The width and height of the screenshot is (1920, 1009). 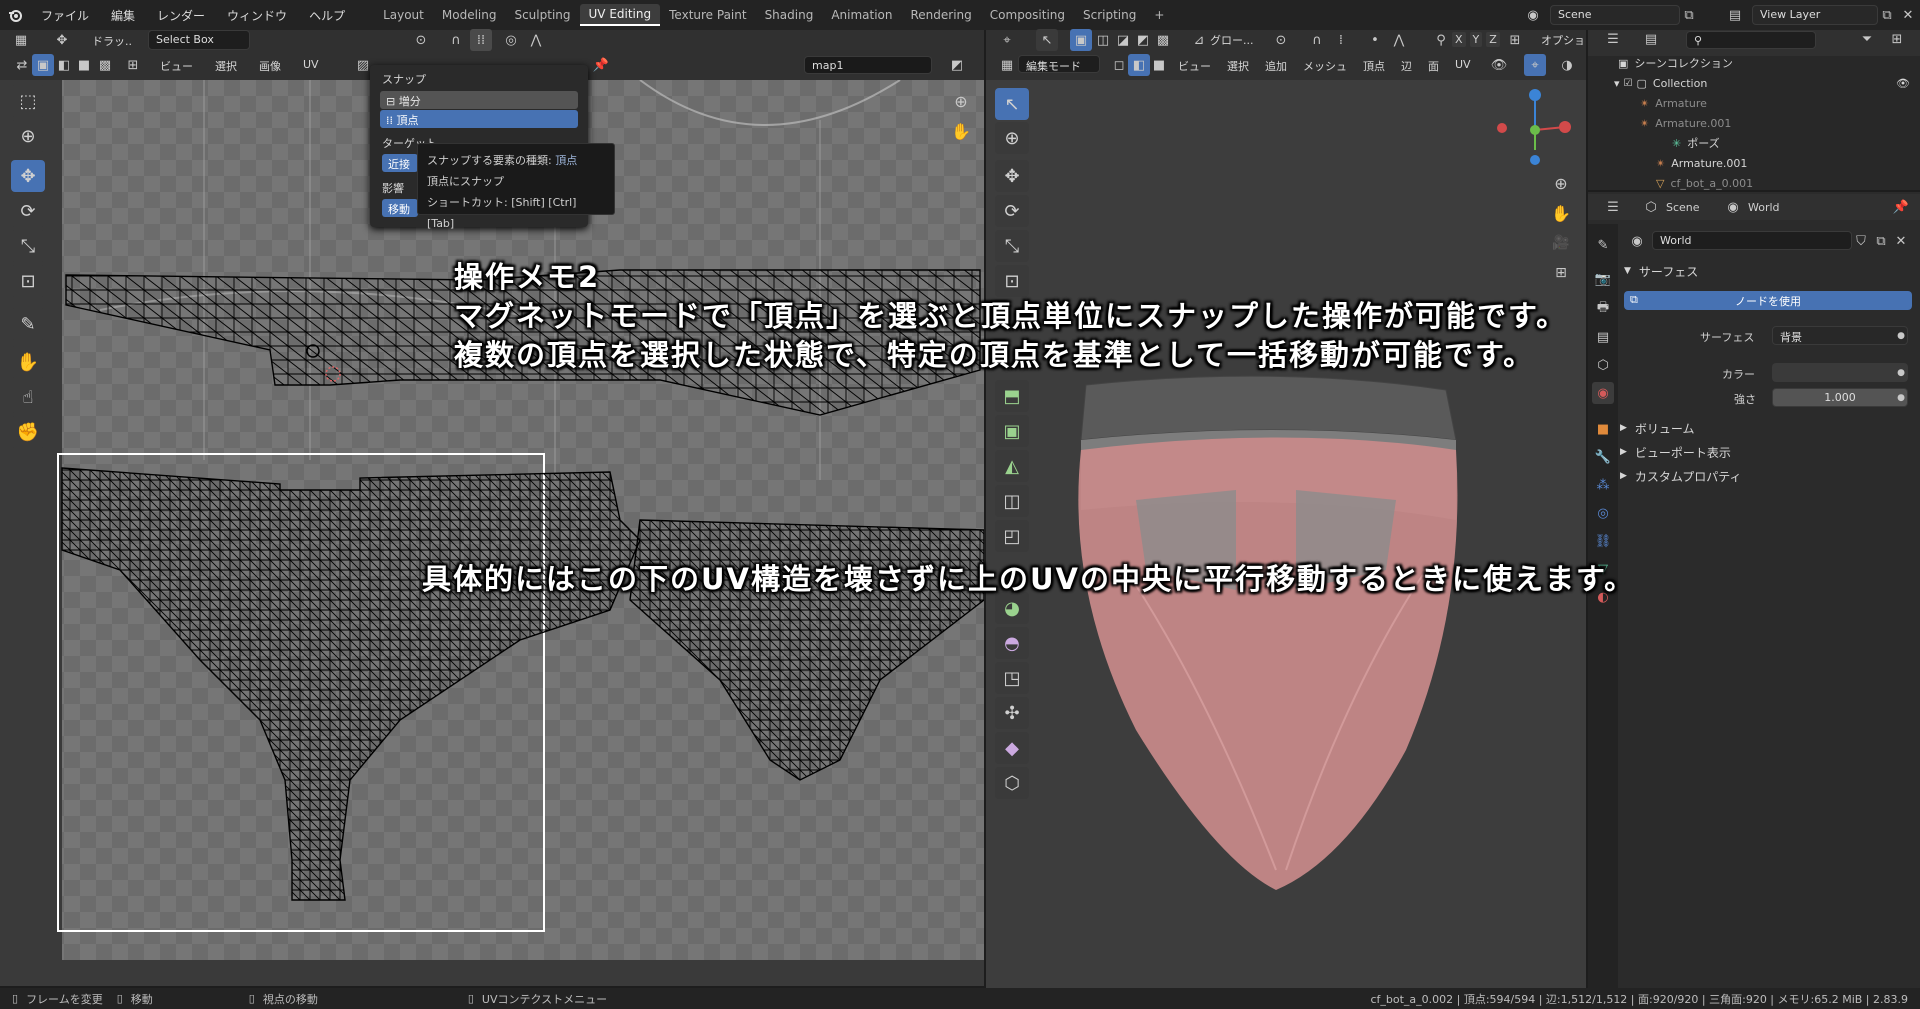 I want to click on strength-link-icon: ●, so click(x=1901, y=398).